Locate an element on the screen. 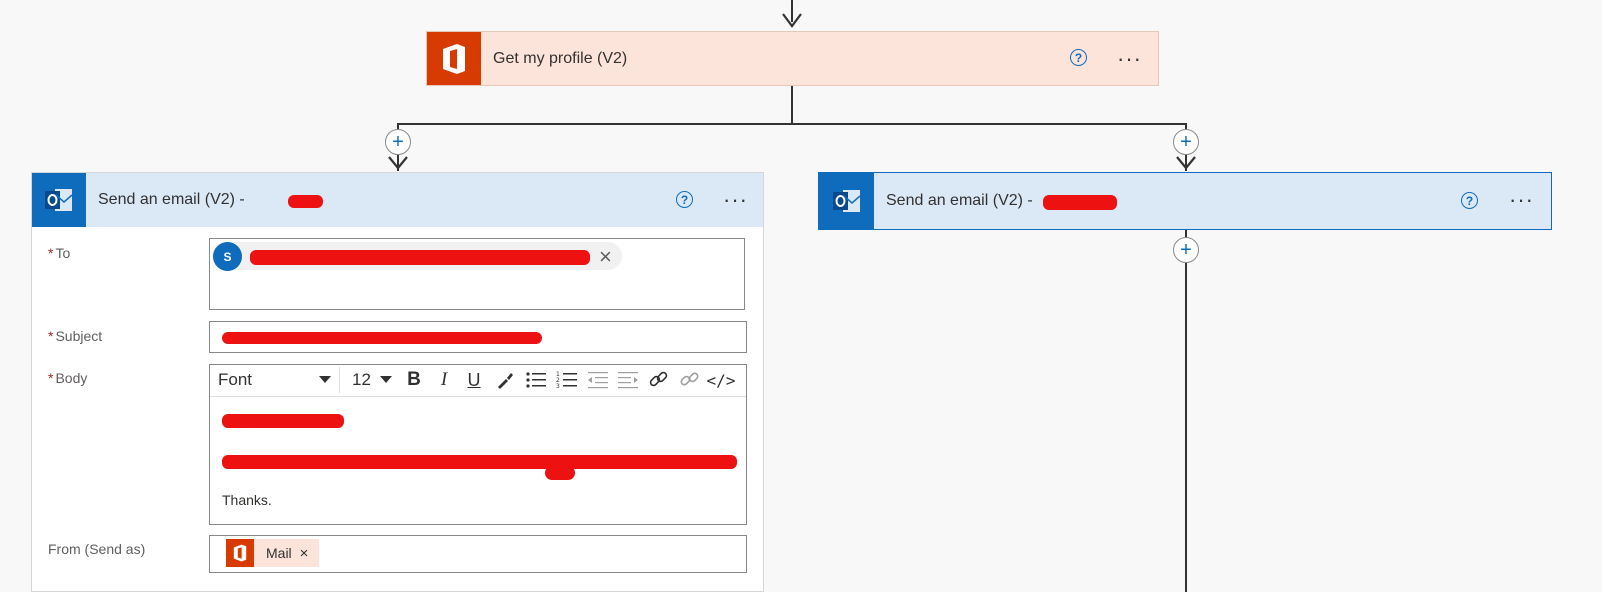 The height and width of the screenshot is (592, 1602). subject-label: * Subject is located at coordinates (75, 336).